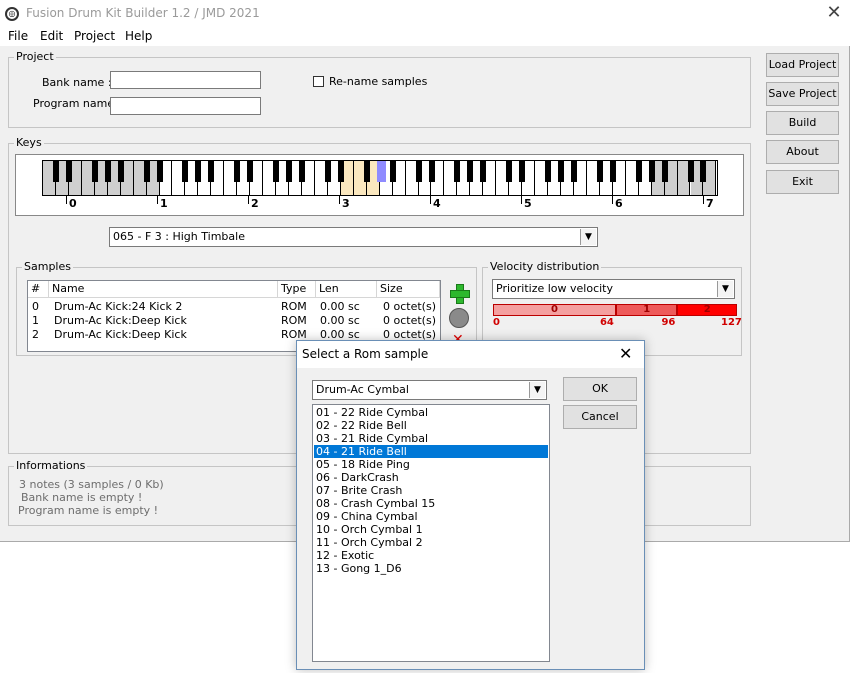  Describe the element at coordinates (459, 293) in the screenshot. I see `add-sample-icon` at that location.